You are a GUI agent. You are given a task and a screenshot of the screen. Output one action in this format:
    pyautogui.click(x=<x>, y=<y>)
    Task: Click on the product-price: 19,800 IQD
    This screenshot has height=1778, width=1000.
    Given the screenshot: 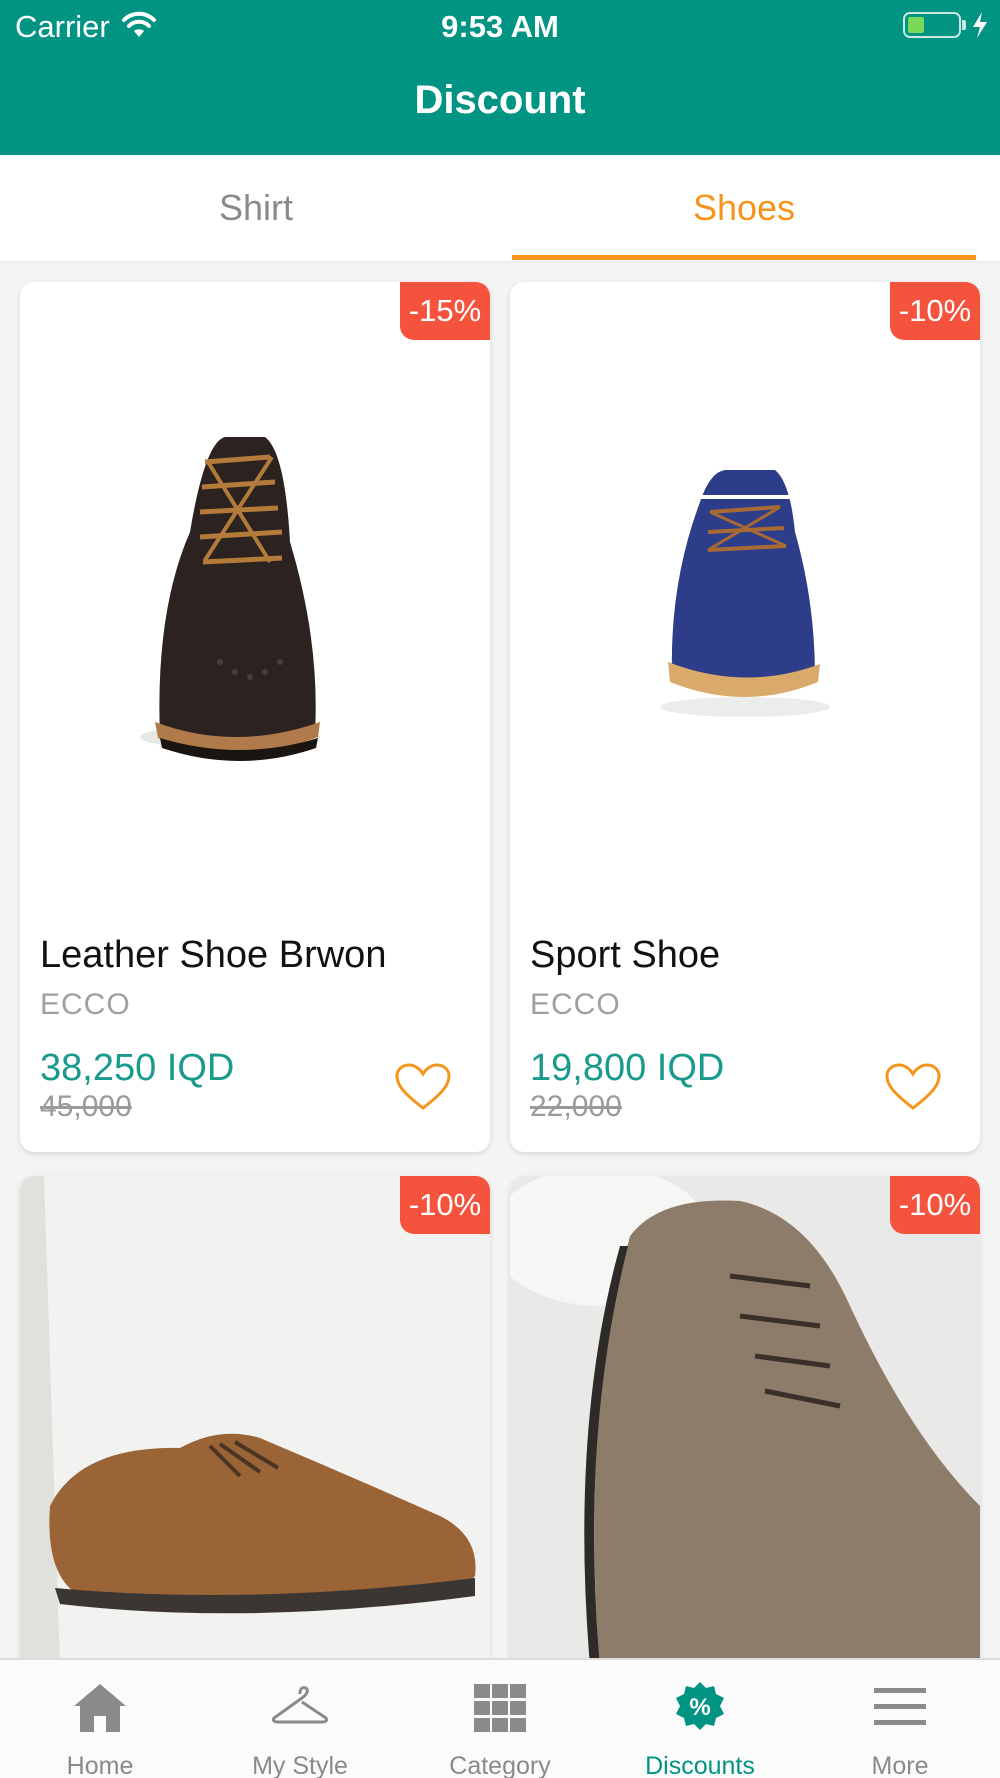 What is the action you would take?
    pyautogui.click(x=627, y=1068)
    